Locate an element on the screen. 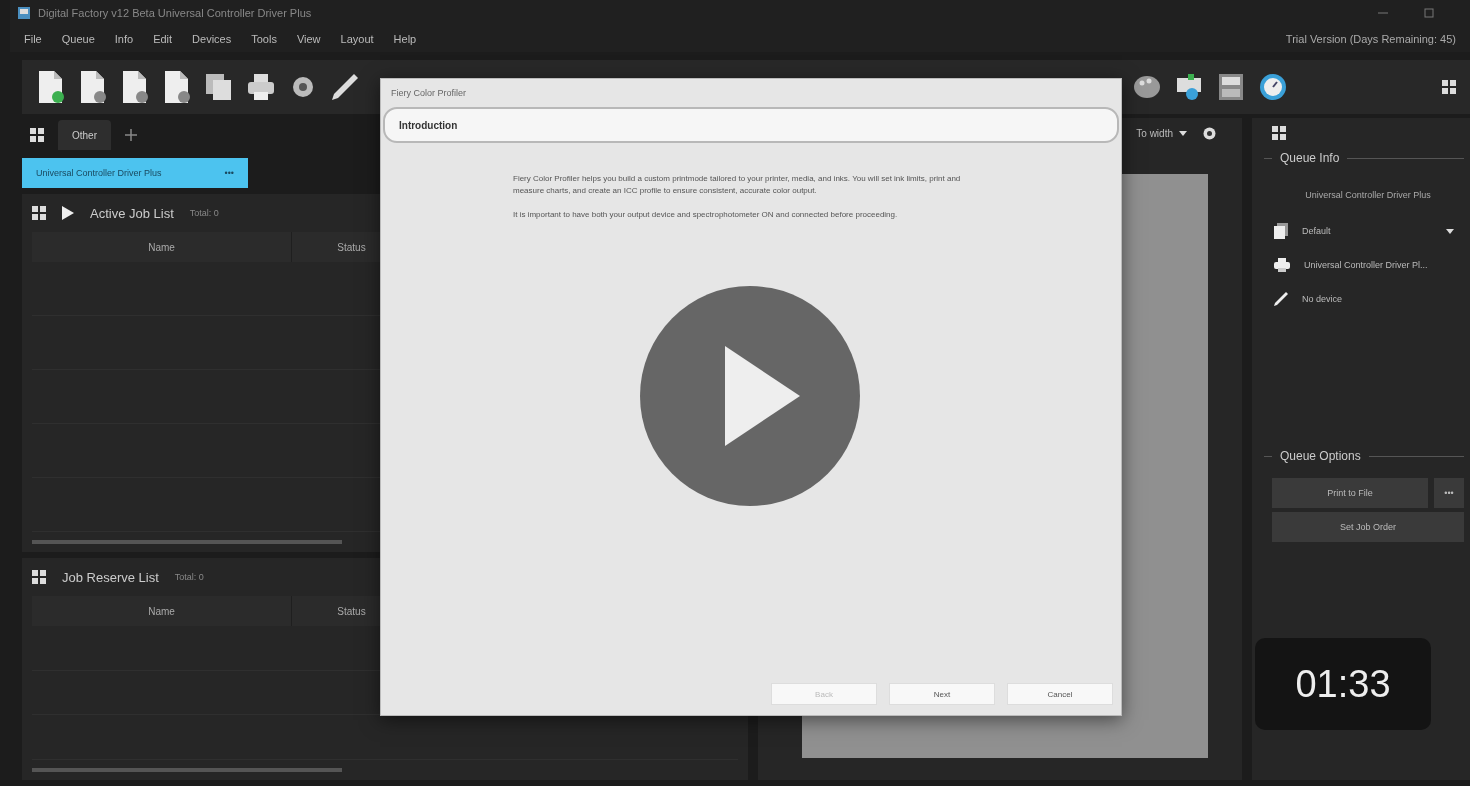 The image size is (1470, 786). menu-item: Tools is located at coordinates (264, 39).